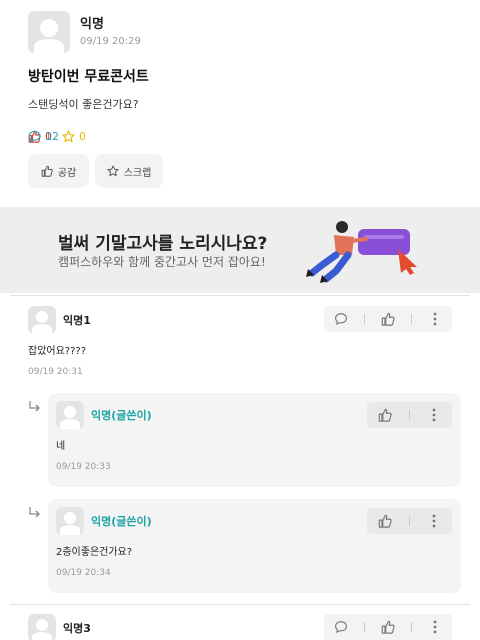  Describe the element at coordinates (137, 173) in the screenshot. I see `scrap-button-label: 스크랩` at that location.